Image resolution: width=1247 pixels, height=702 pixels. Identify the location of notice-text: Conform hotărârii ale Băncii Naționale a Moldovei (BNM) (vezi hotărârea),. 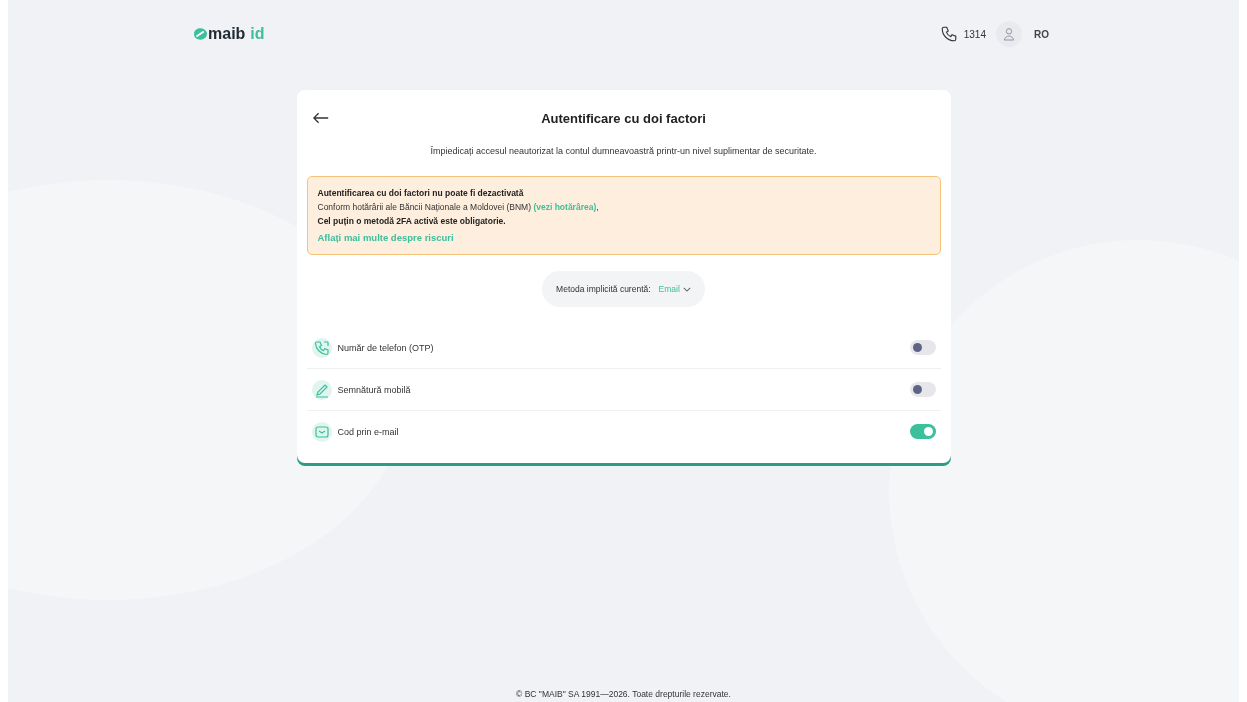
(458, 207).